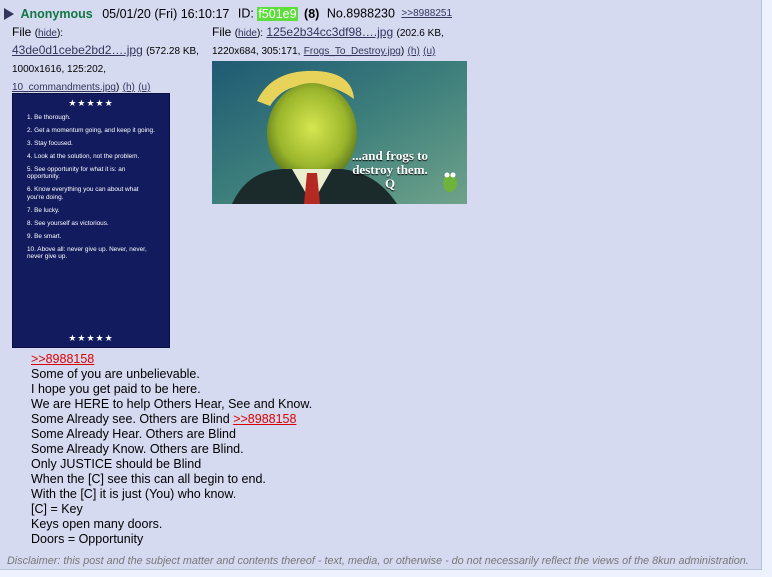  Describe the element at coordinates (312, 13) in the screenshot. I see `post-count: (8)` at that location.